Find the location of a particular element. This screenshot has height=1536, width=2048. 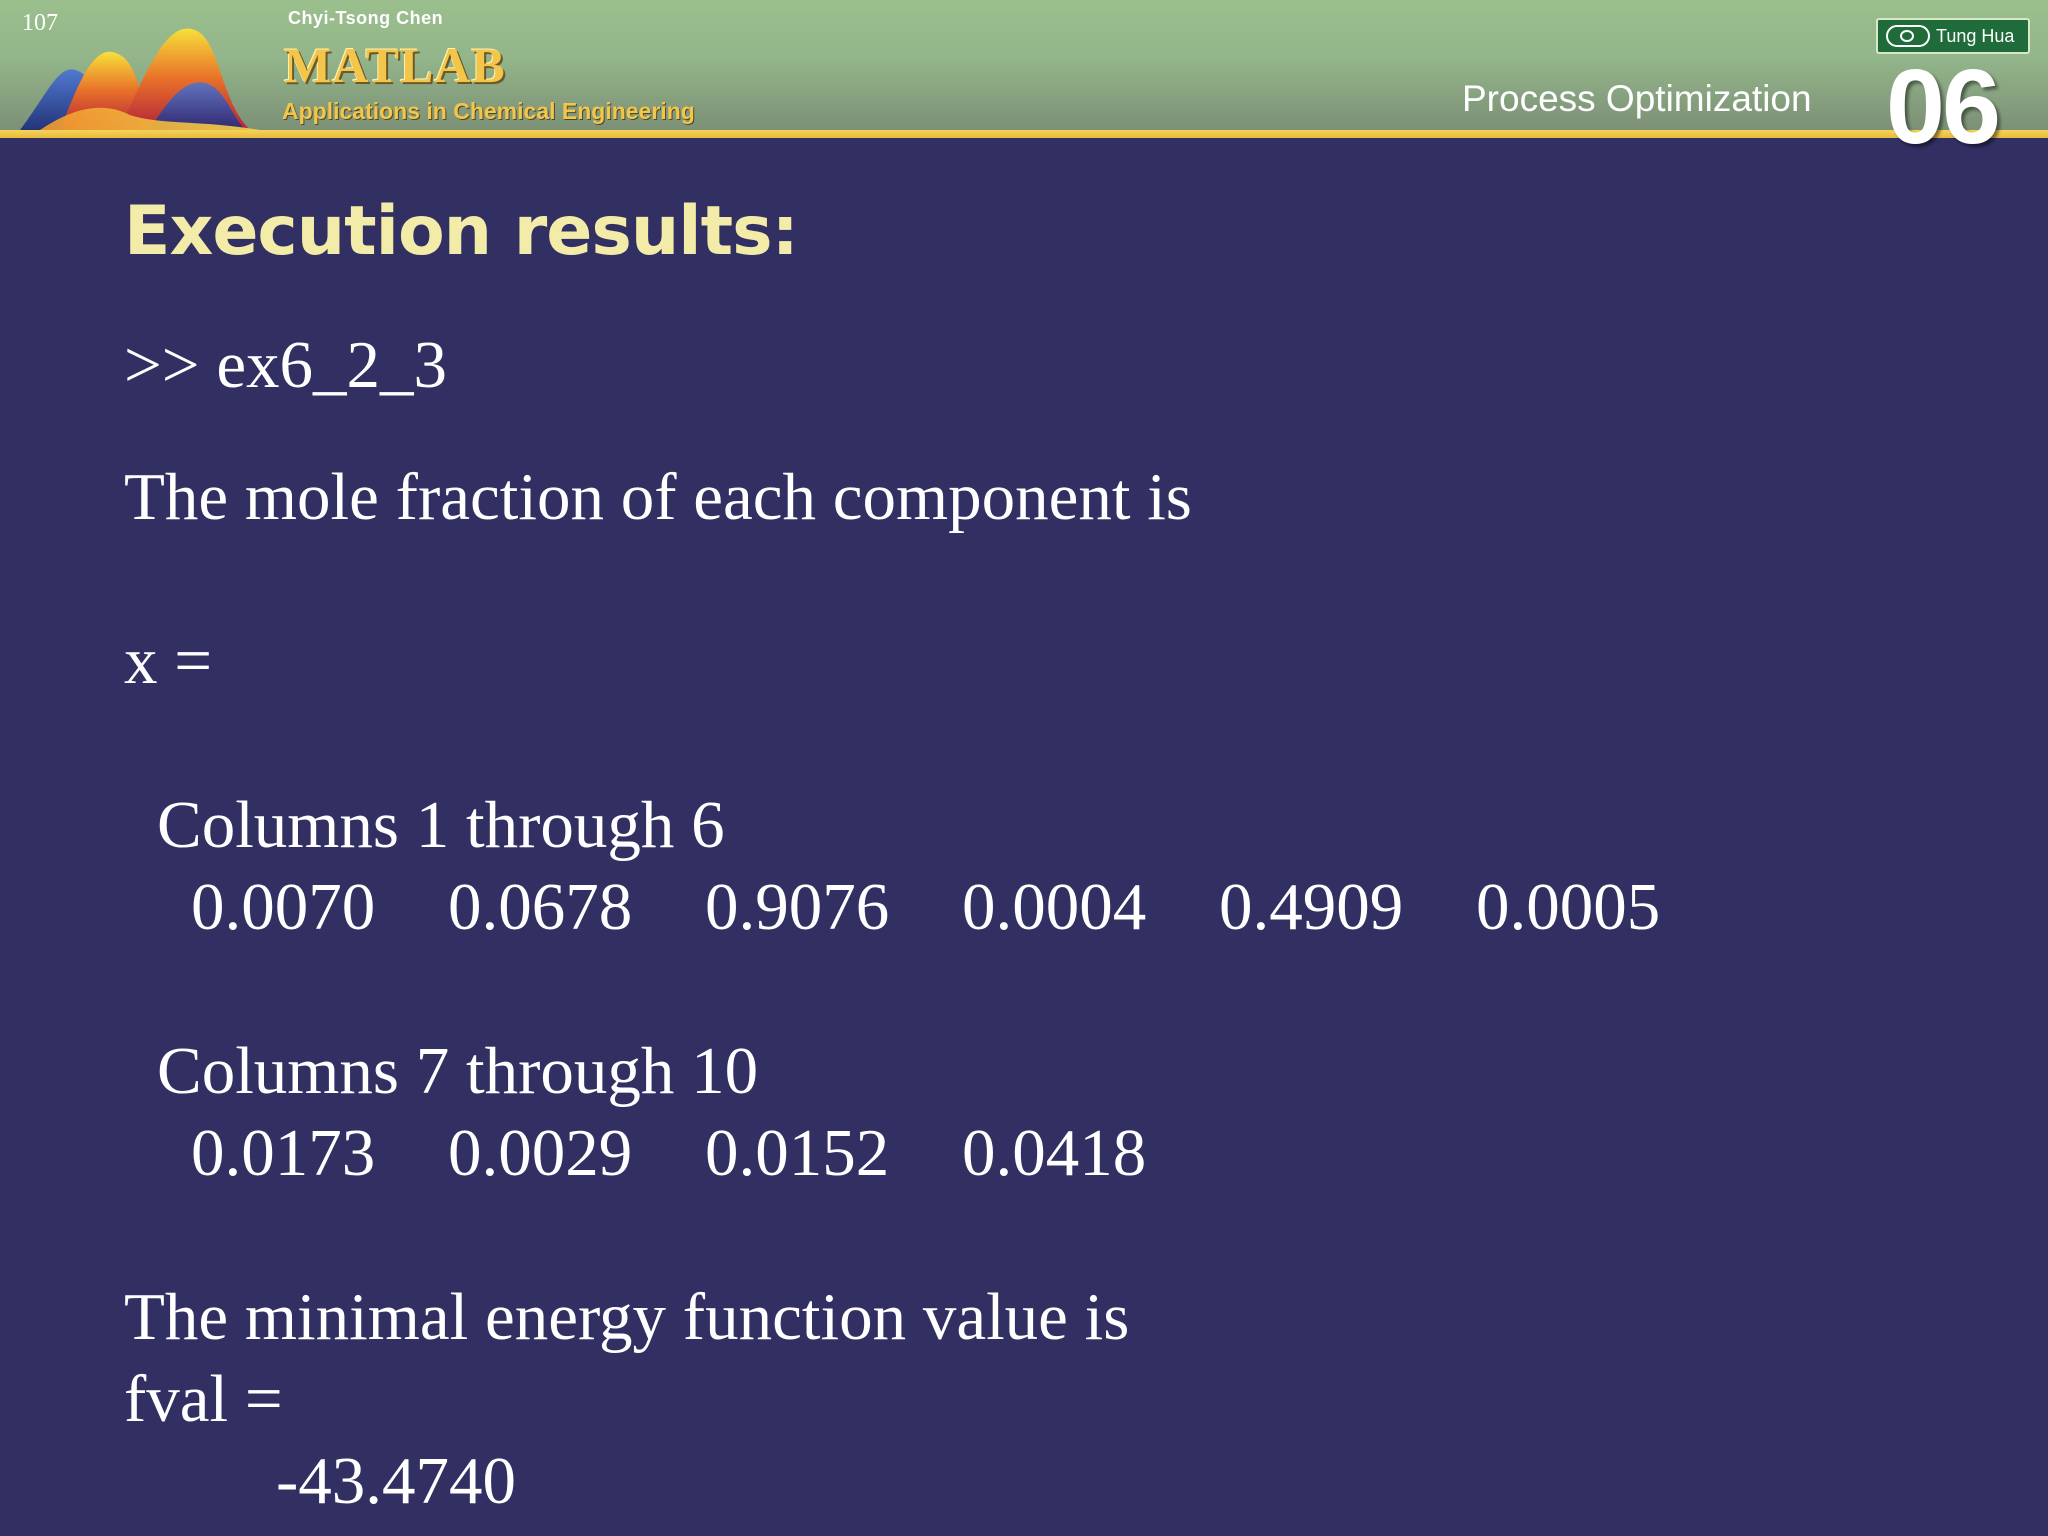

publisher-logo-icon is located at coordinates (1908, 36).